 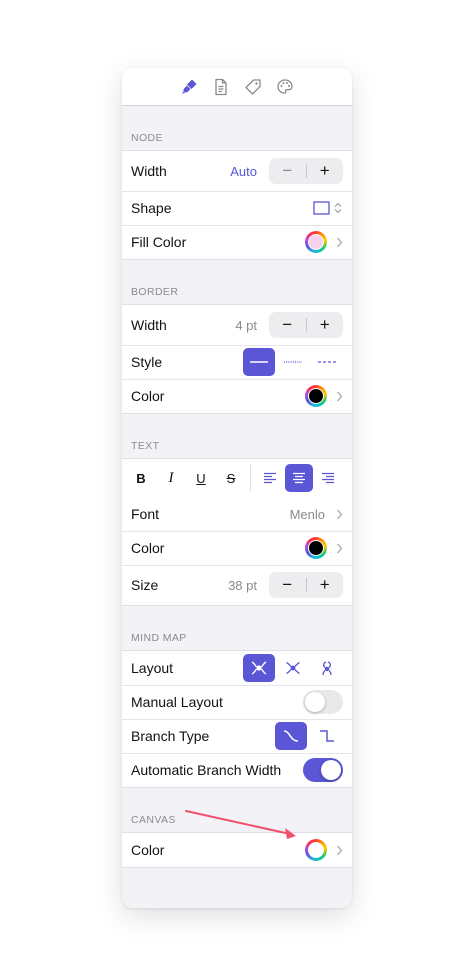 I want to click on align-center-icon, so click(x=299, y=478).